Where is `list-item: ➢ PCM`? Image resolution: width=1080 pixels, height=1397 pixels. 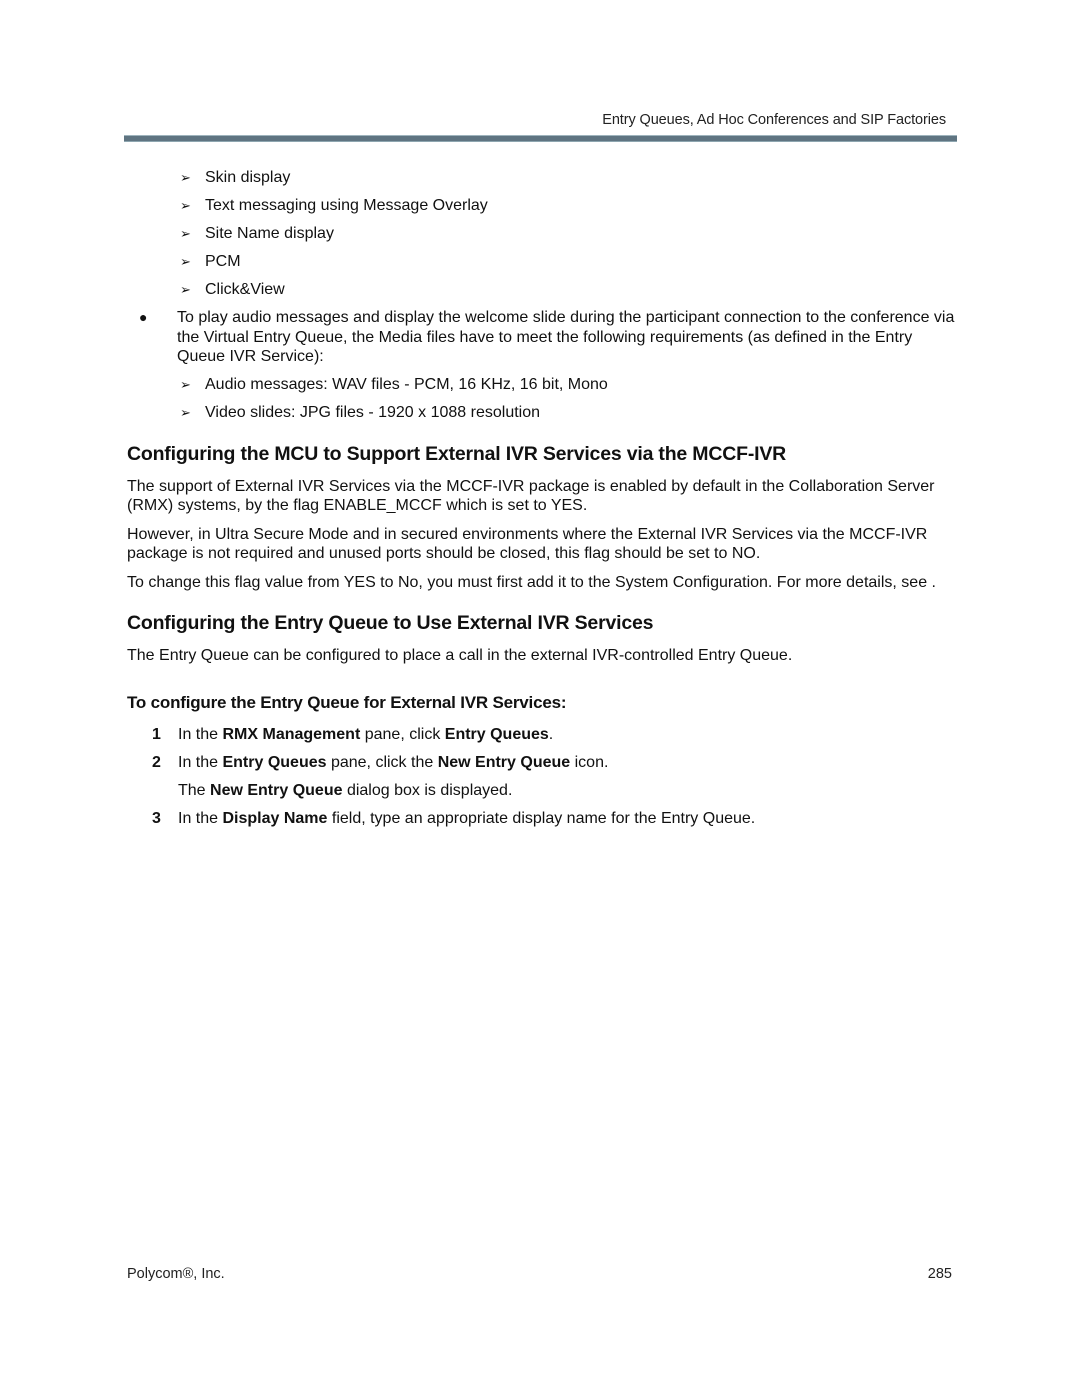
list-item: ➢ PCM is located at coordinates (210, 262).